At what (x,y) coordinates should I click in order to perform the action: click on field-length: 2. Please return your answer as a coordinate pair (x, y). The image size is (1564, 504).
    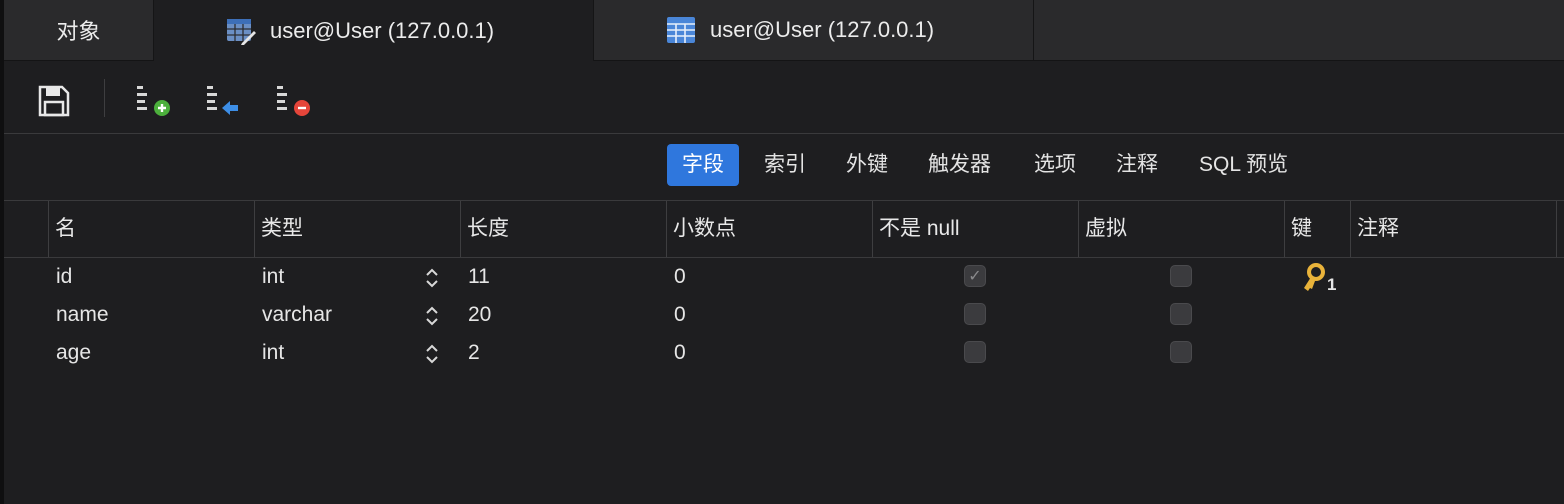
    Looking at the image, I should click on (474, 353).